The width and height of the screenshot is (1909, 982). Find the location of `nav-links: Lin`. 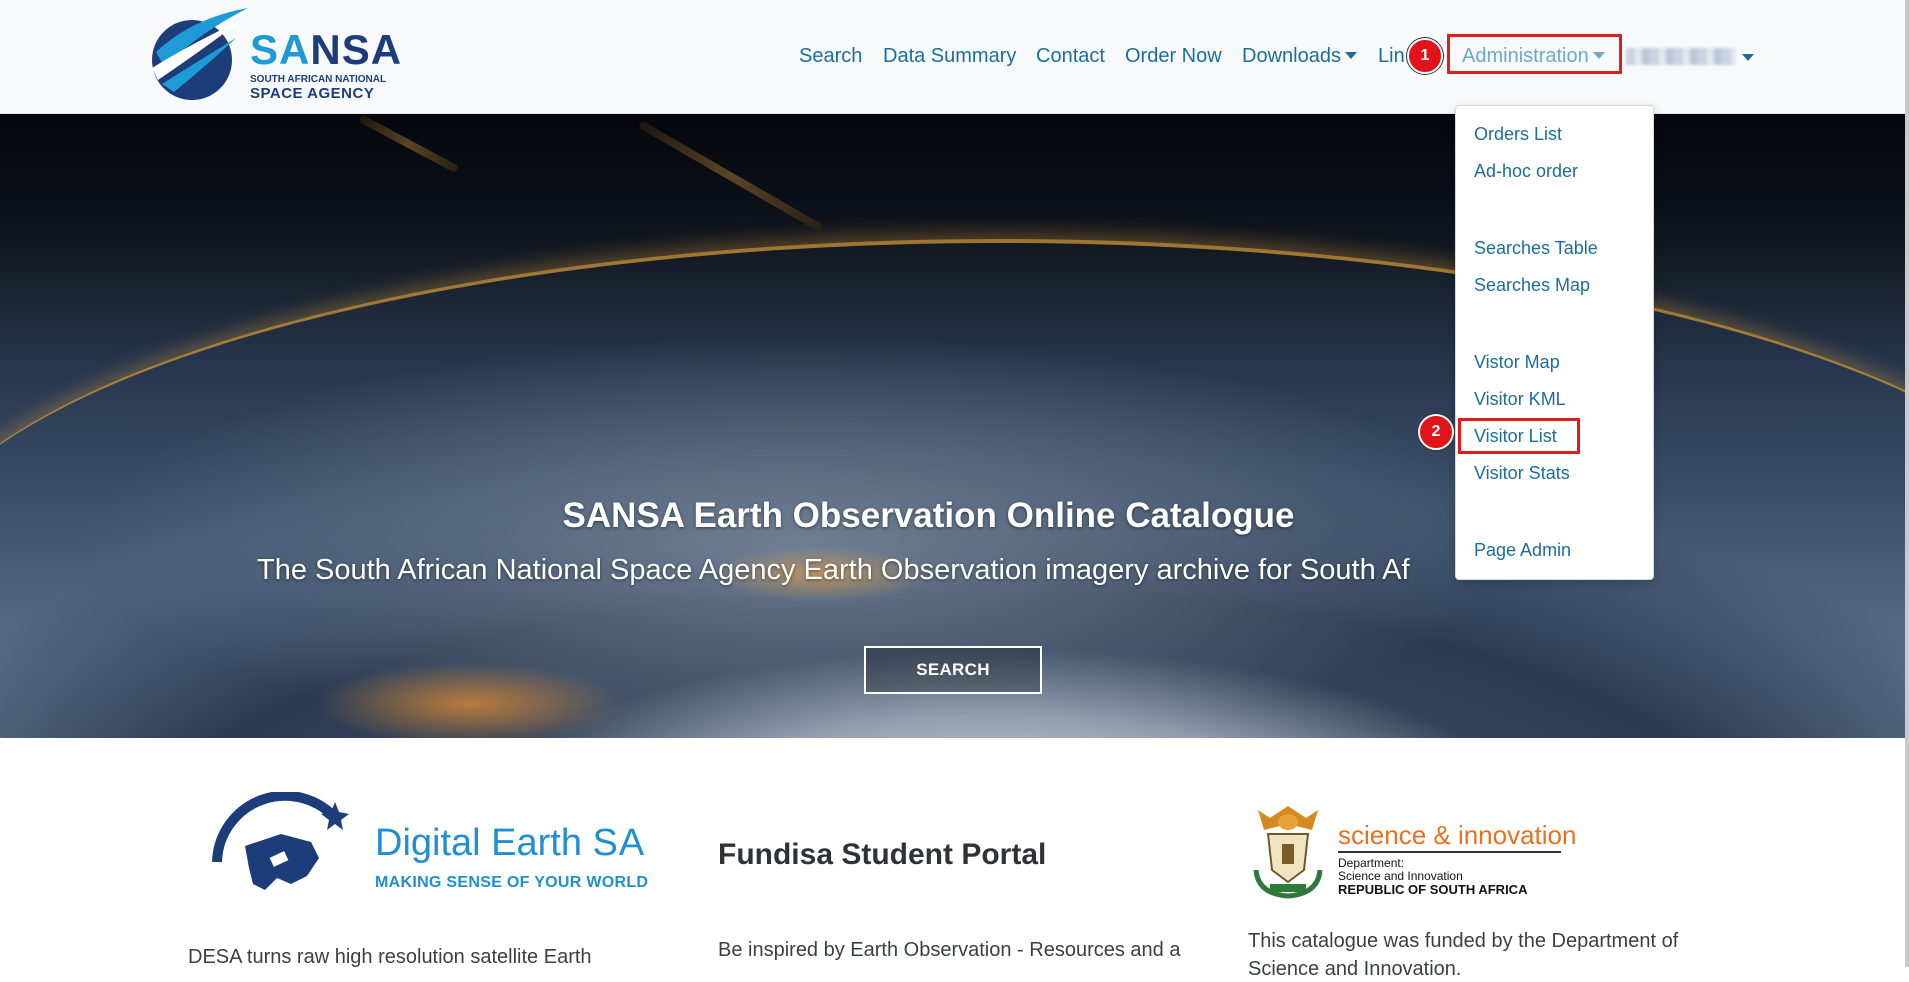

nav-links: Lin is located at coordinates (1391, 56).